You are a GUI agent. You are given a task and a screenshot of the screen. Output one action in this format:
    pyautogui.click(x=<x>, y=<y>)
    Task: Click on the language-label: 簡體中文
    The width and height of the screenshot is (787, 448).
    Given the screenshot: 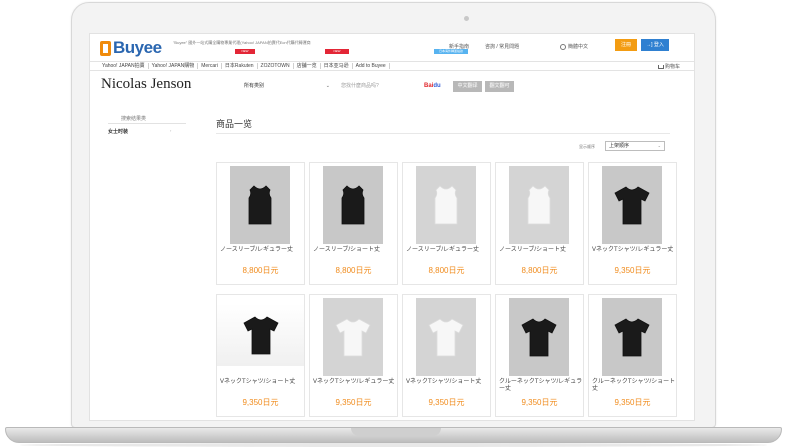 What is the action you would take?
    pyautogui.click(x=578, y=47)
    